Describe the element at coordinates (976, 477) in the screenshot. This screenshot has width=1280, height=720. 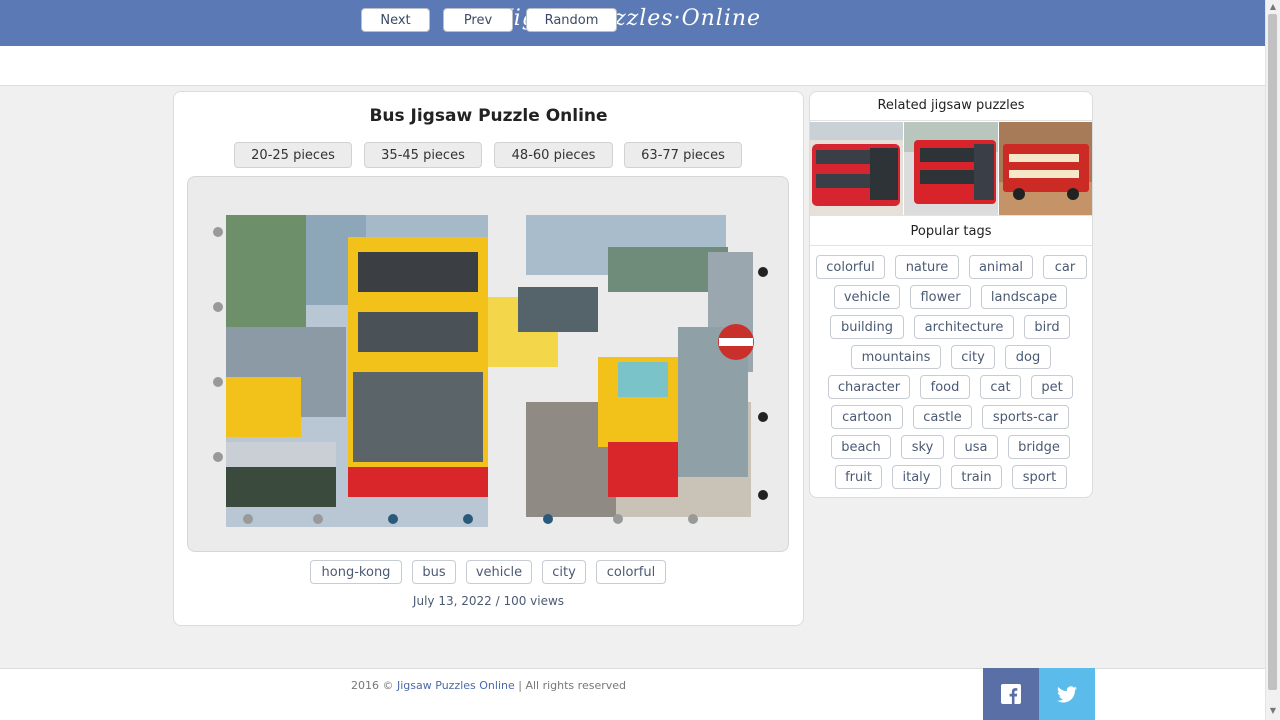
I see `popular-tag: train` at that location.